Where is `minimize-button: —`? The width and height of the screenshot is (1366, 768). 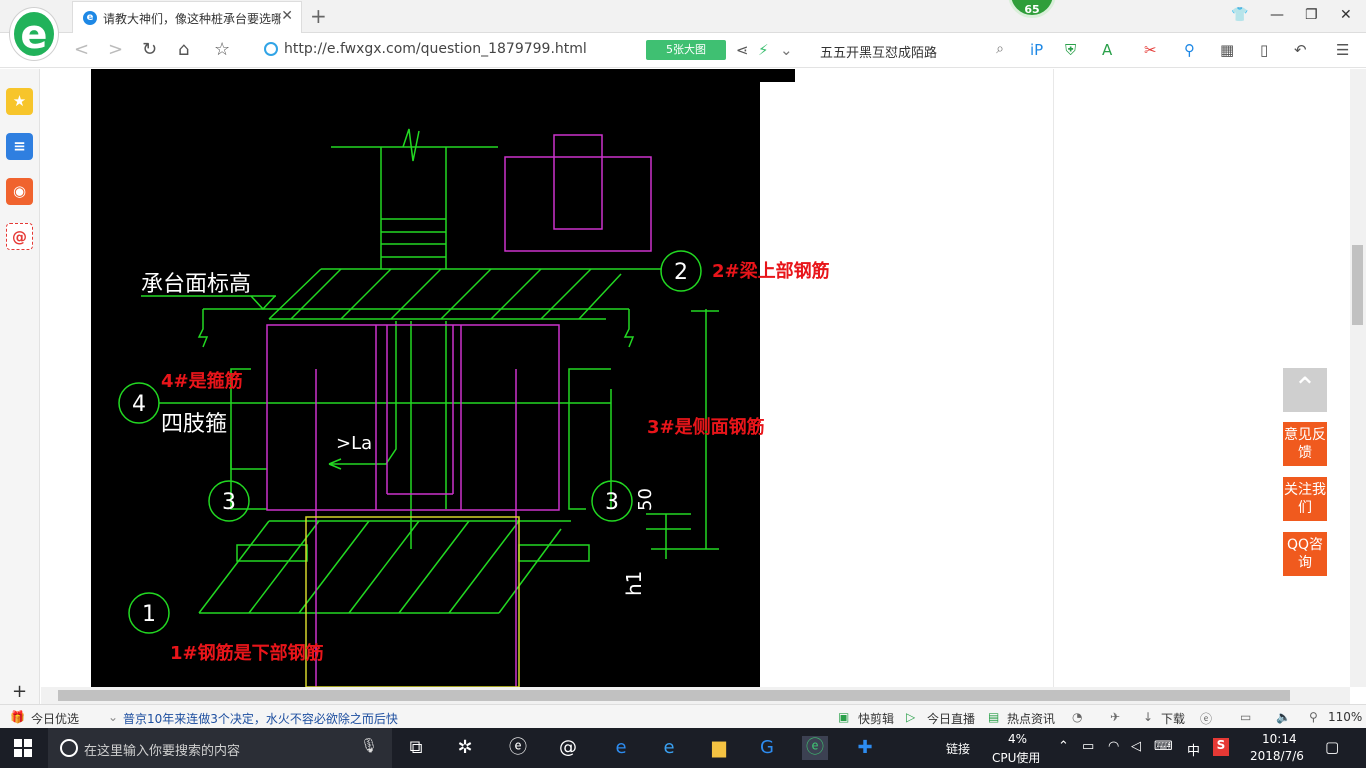
minimize-button: — is located at coordinates (1277, 15).